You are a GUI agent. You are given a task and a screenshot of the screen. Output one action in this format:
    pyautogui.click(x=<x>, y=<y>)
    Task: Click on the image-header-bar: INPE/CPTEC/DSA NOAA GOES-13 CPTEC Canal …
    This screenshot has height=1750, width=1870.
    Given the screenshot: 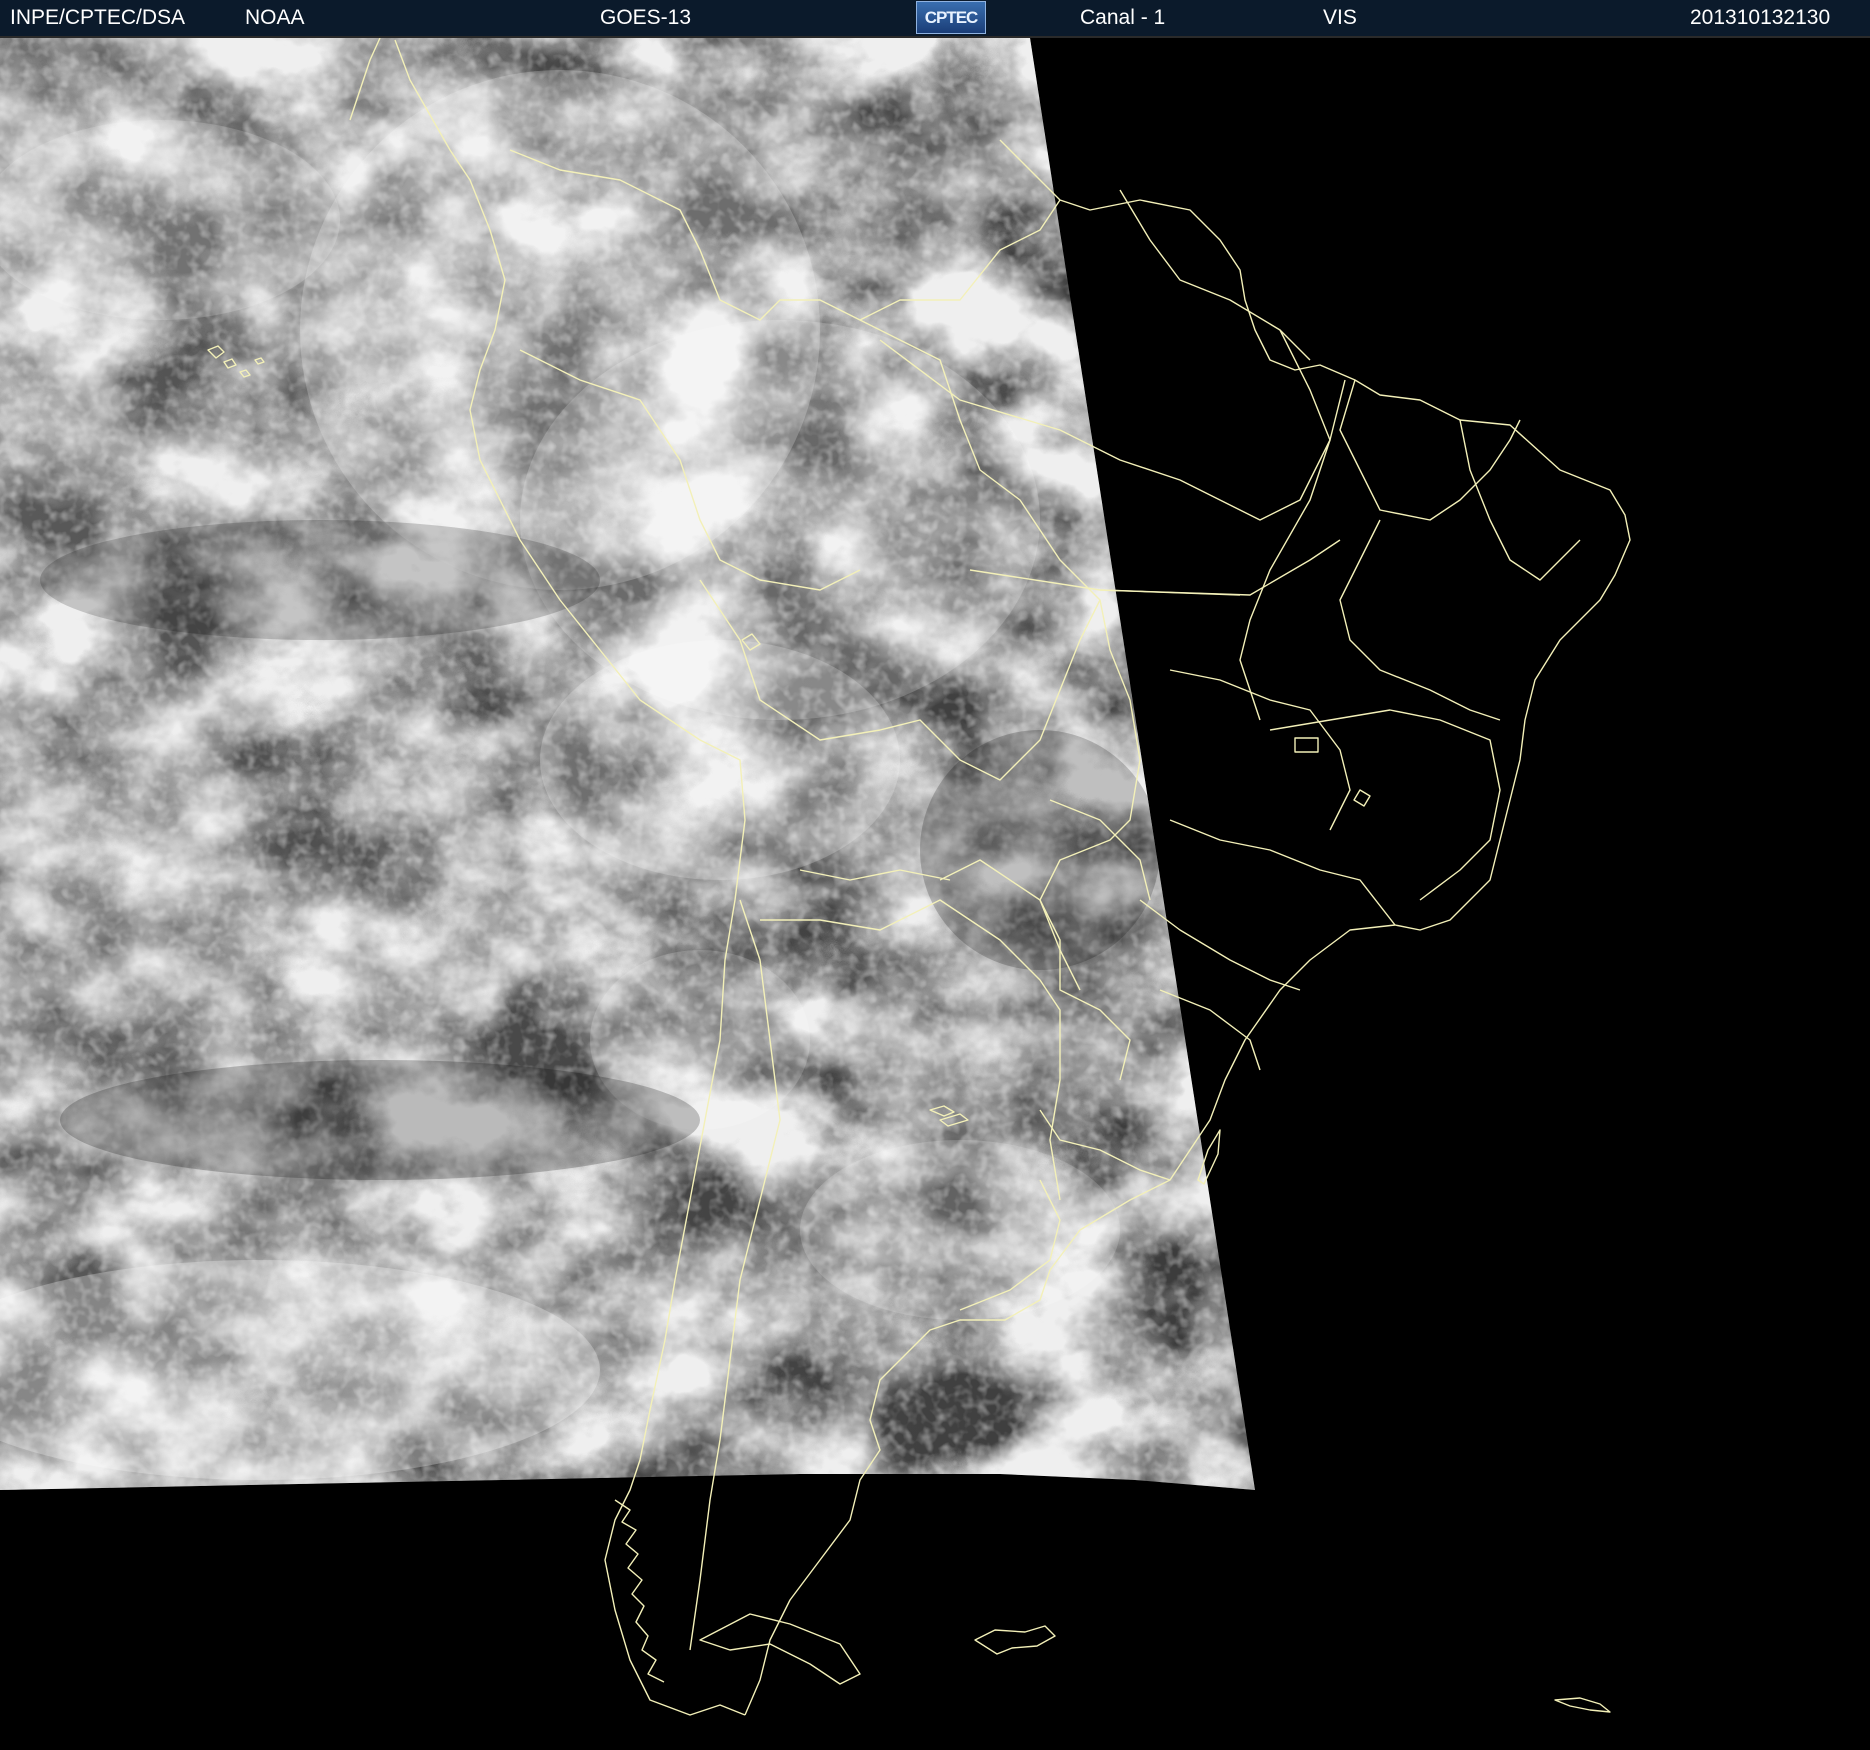 What is the action you would take?
    pyautogui.click(x=935, y=18)
    